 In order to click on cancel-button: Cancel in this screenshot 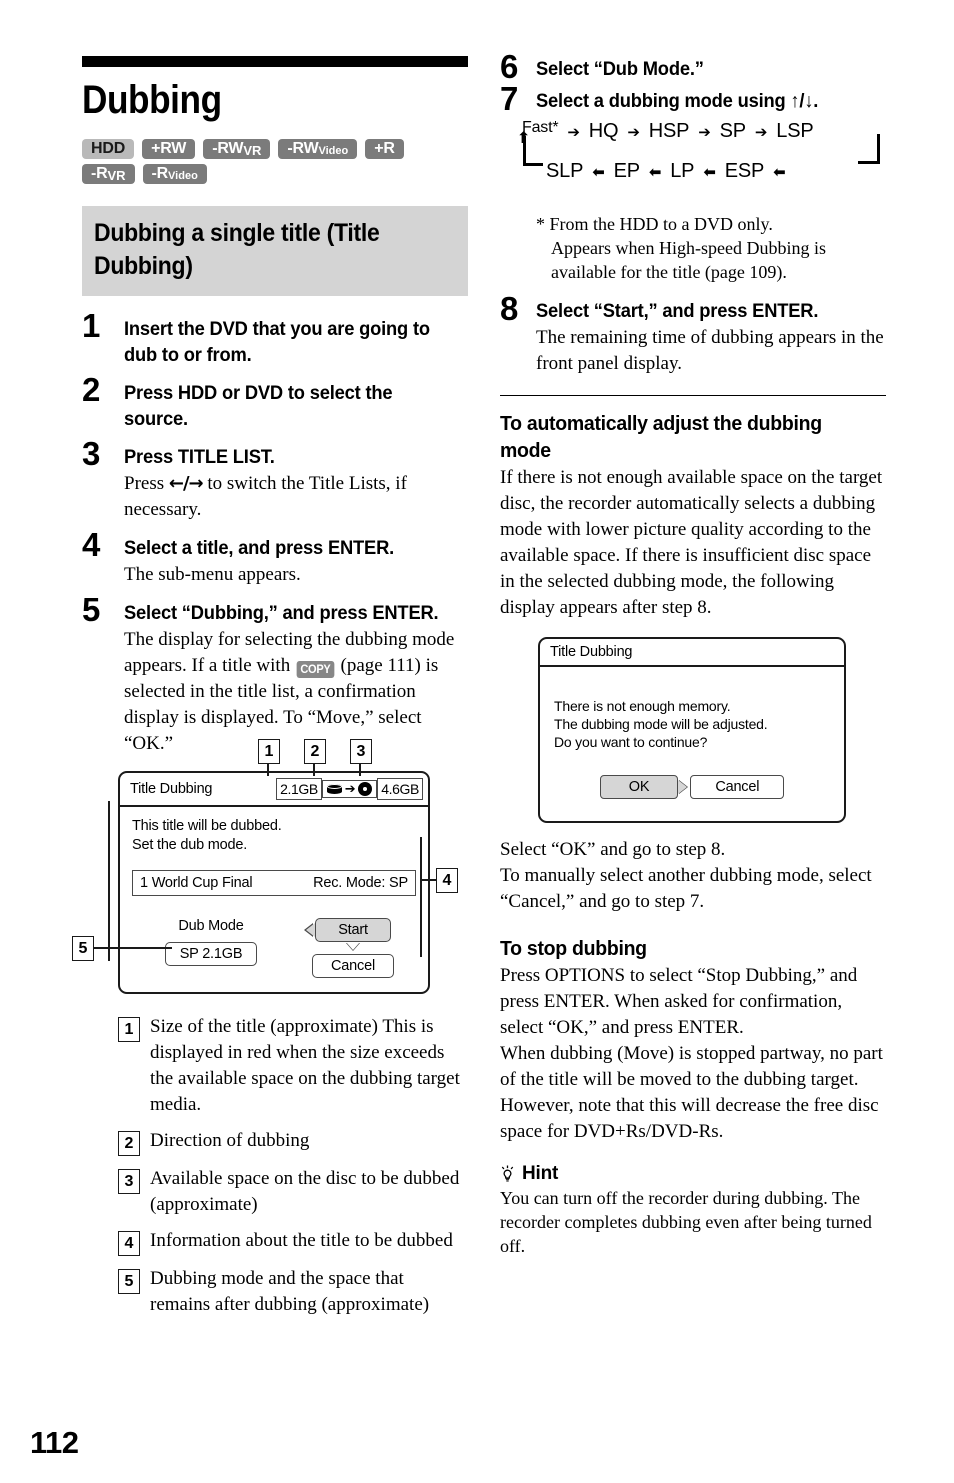, I will do `click(353, 966)`.